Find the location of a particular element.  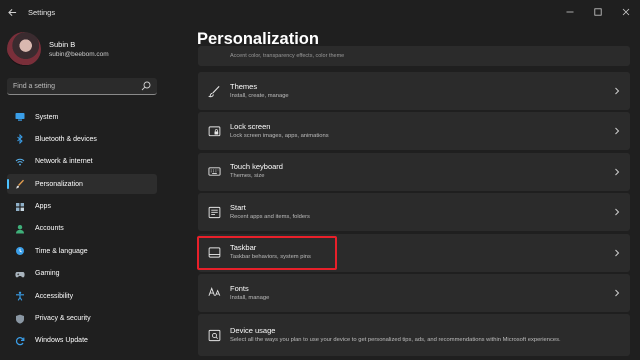

sidebar-item-personalization: Personalization is located at coordinates (82, 184).